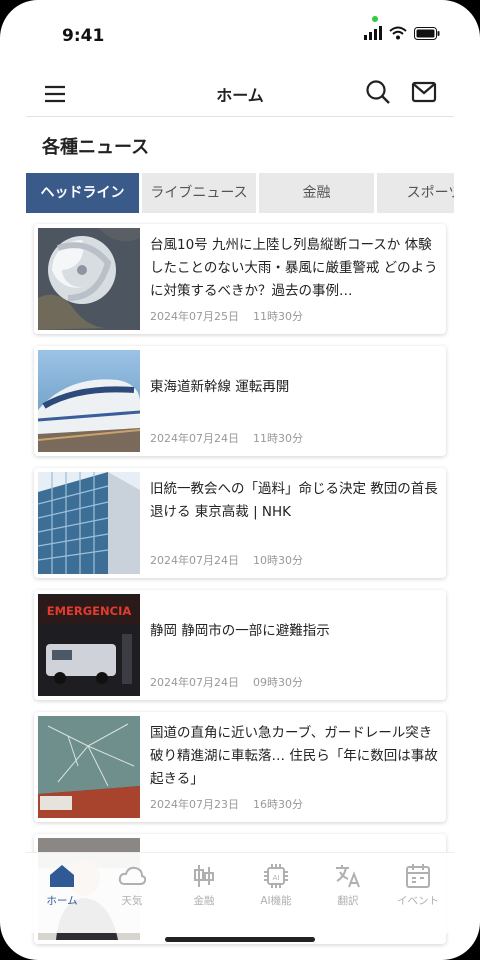 The height and width of the screenshot is (960, 480). What do you see at coordinates (204, 892) in the screenshot?
I see `nav-item-finance: 金融` at bounding box center [204, 892].